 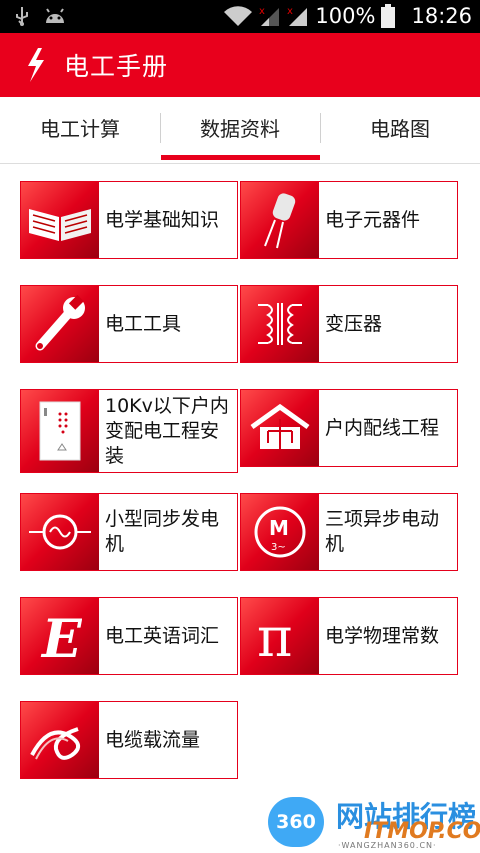 I want to click on item-cable-ampacity: 电缆载流量, so click(x=129, y=740).